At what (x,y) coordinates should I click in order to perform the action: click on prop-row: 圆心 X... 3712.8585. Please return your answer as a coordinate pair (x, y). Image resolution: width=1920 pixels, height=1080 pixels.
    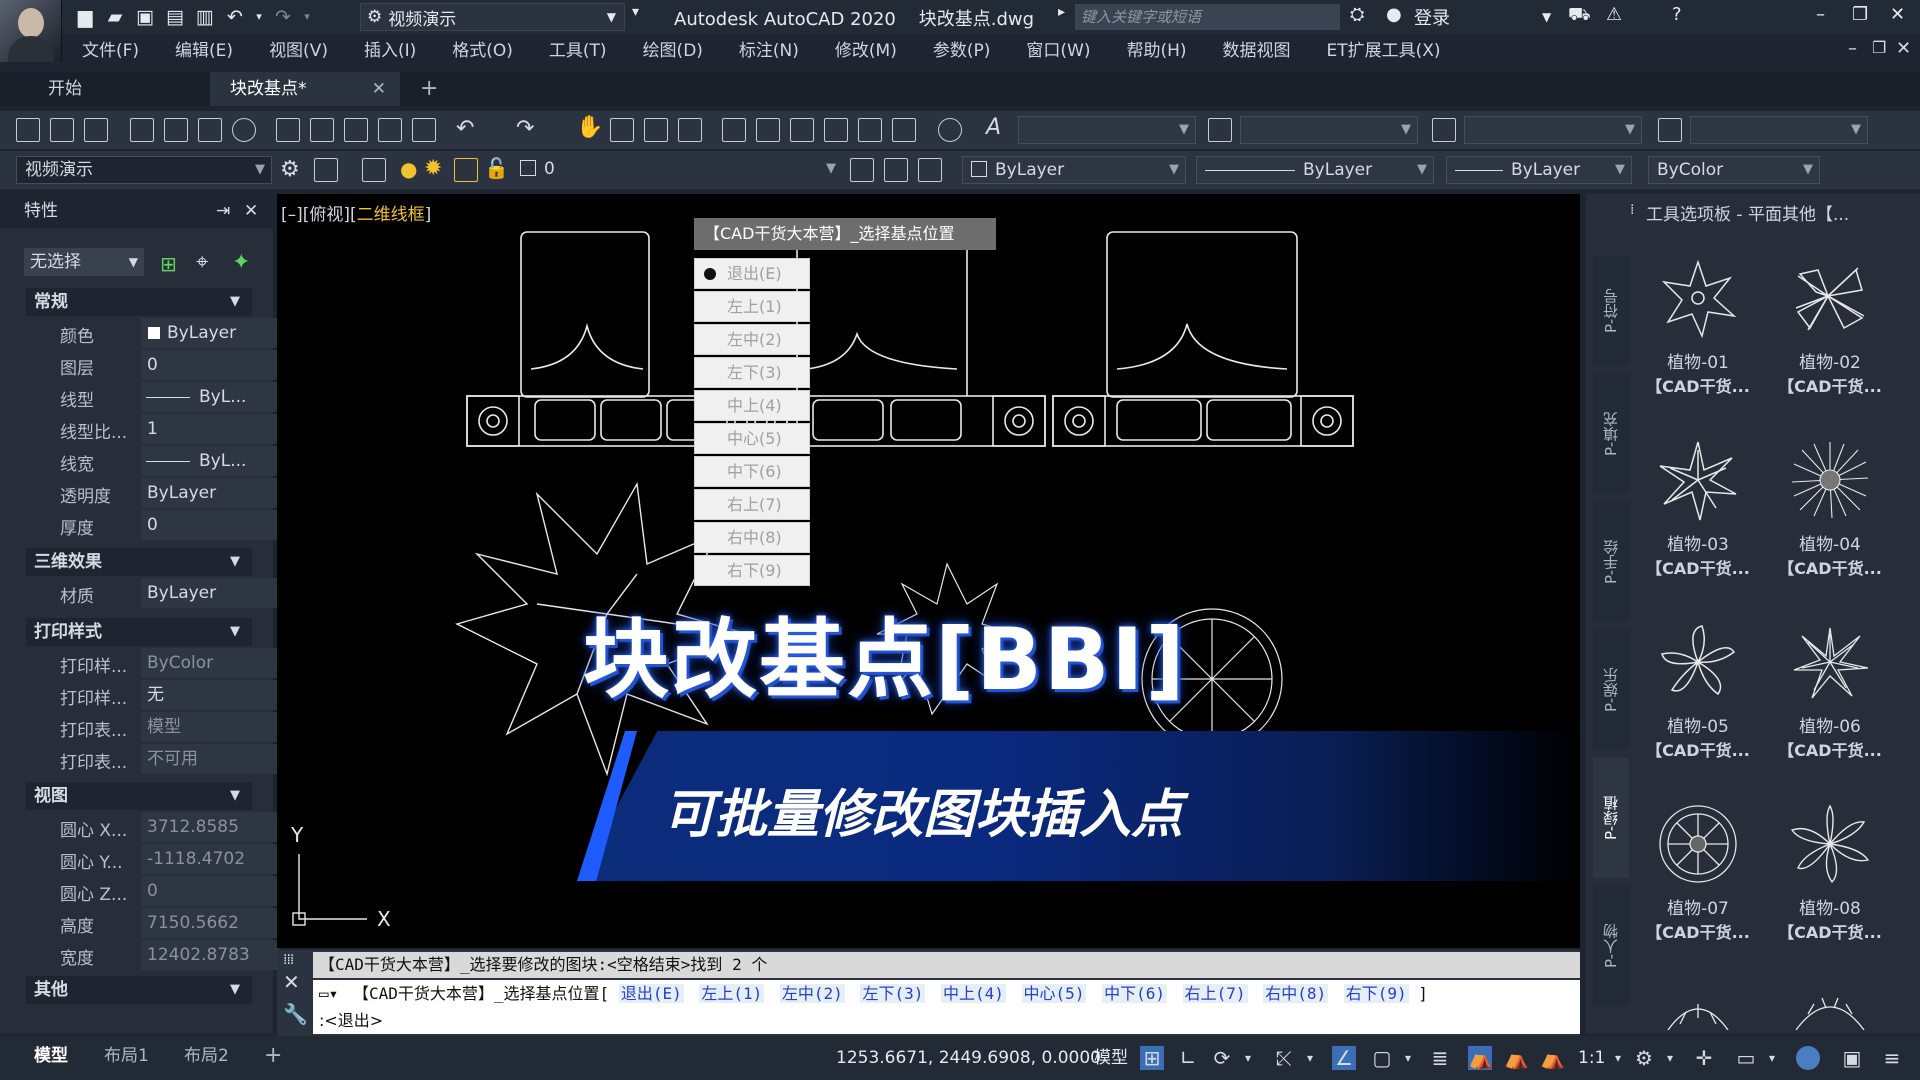
    Looking at the image, I should click on (152, 827).